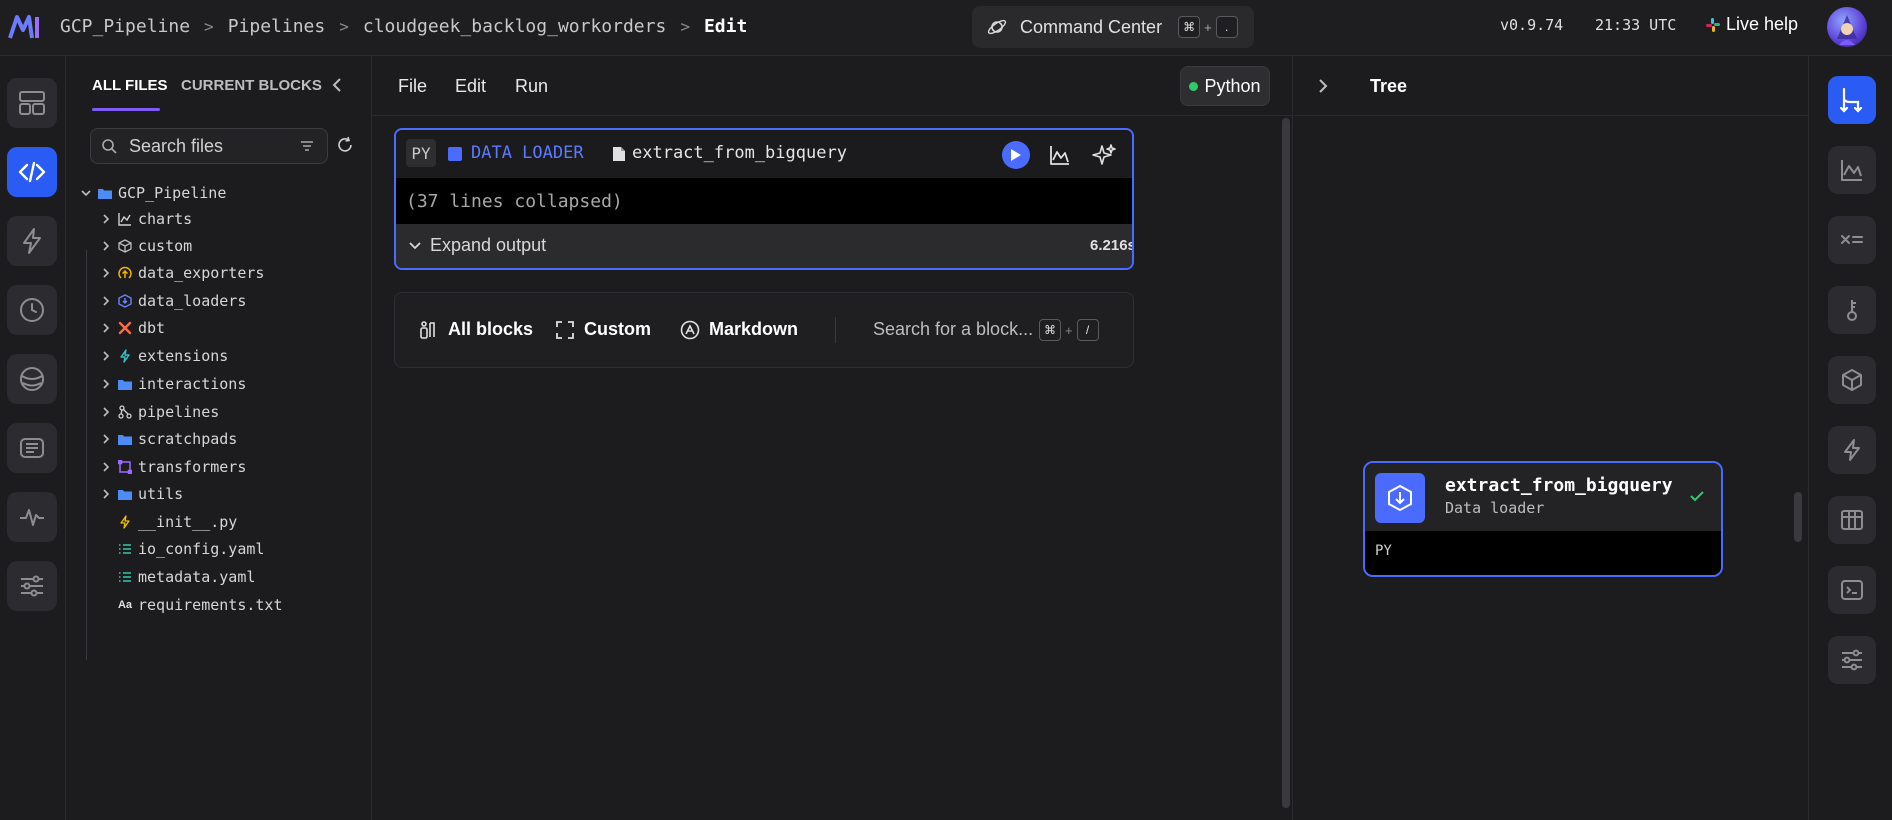 This screenshot has height=820, width=1892. Describe the element at coordinates (125, 26) in the screenshot. I see `breadcrumb-project: GCP_Pipeline` at that location.